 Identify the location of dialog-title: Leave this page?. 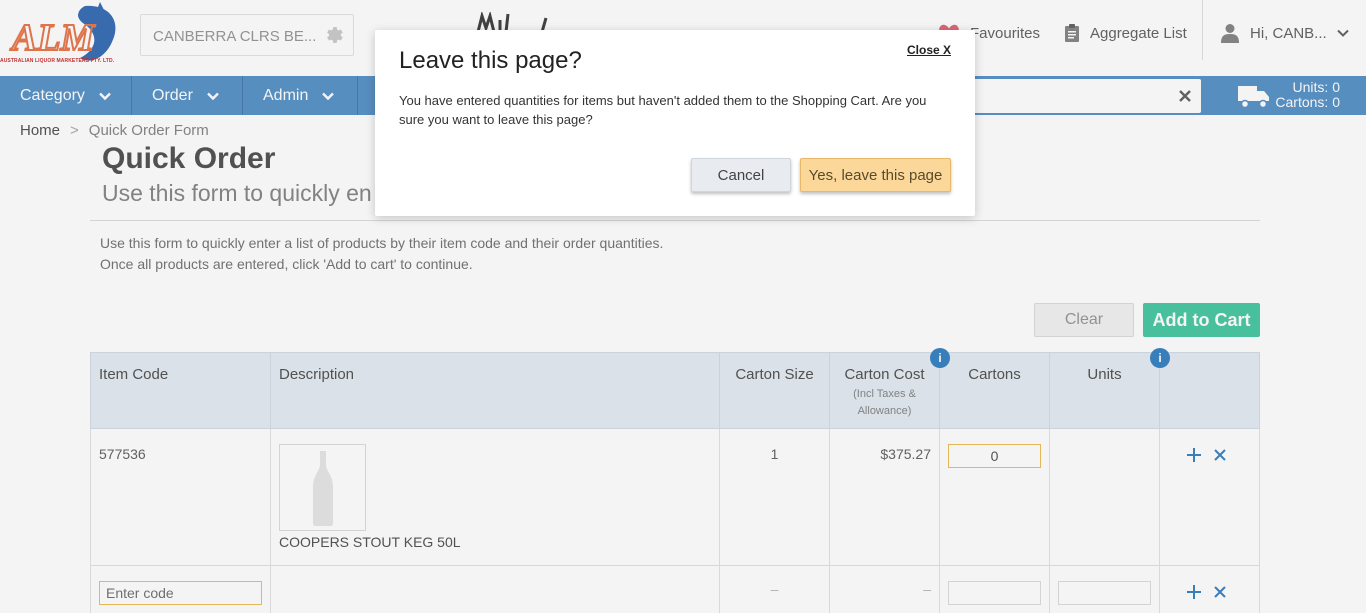
(490, 60).